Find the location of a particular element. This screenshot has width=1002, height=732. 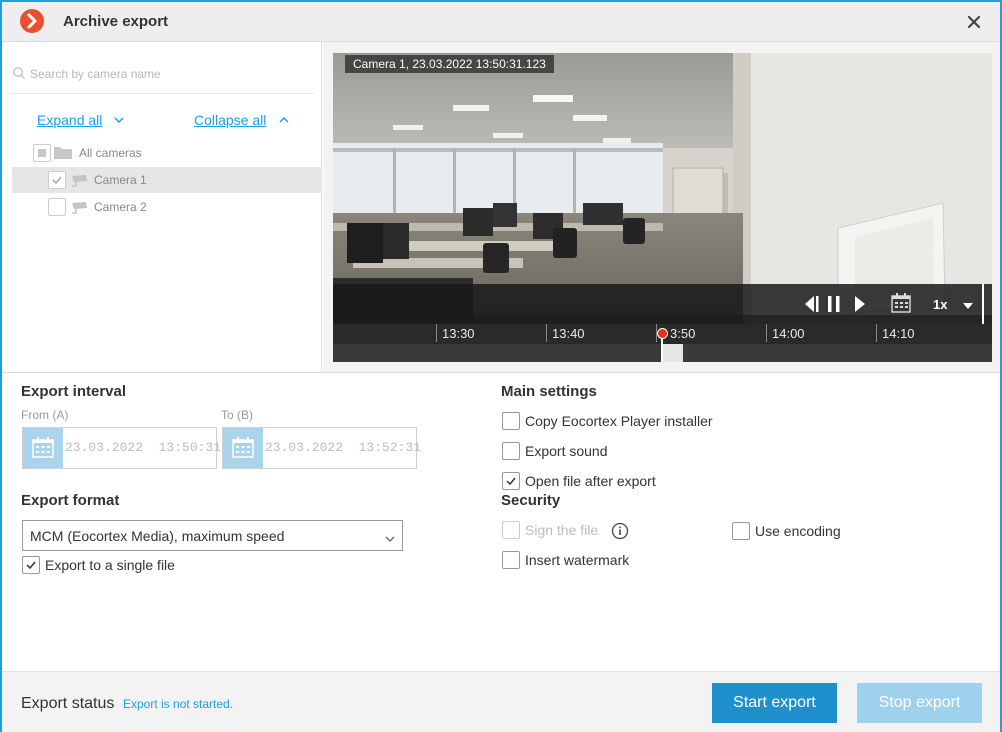

speed-dropdown-icon is located at coordinates (968, 306).